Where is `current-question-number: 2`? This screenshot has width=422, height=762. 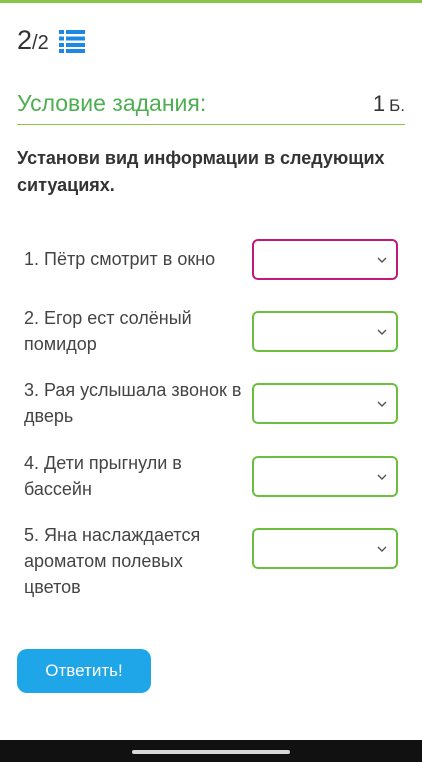 current-question-number: 2 is located at coordinates (25, 39).